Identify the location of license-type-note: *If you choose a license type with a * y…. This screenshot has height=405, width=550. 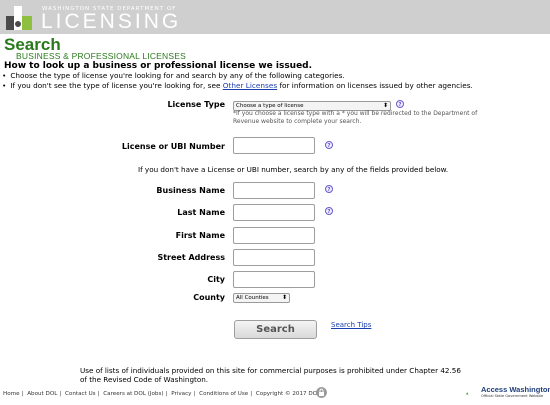
(355, 117).